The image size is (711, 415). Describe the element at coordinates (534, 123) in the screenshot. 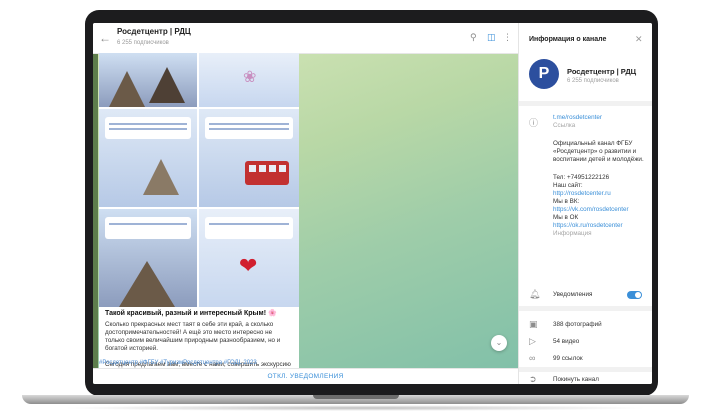

I see `info-icon: ⓘ` at that location.